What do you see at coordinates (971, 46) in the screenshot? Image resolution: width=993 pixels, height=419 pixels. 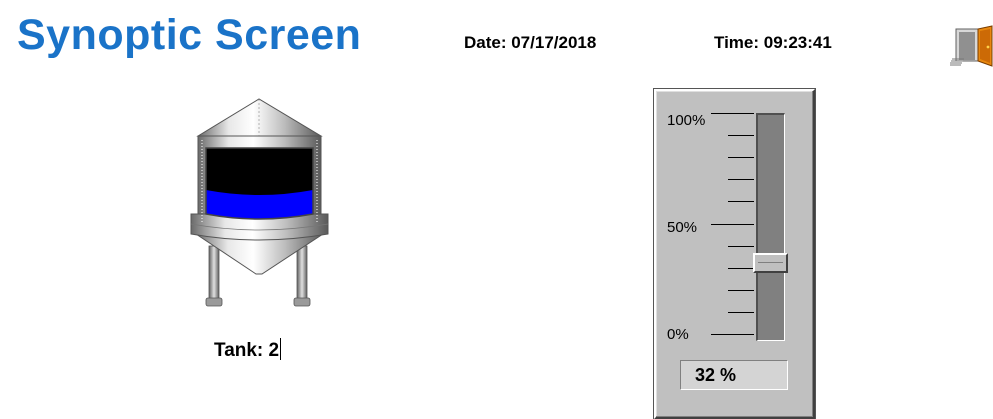 I see `exit-door-icon` at bounding box center [971, 46].